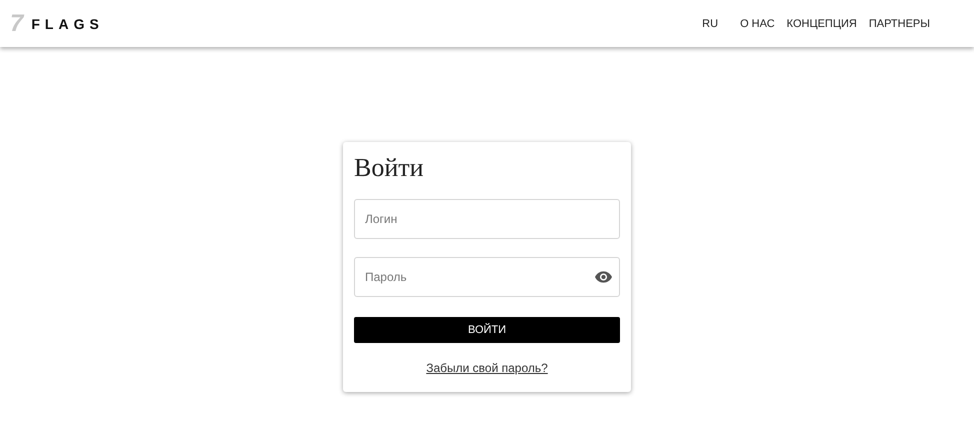 The image size is (974, 429). I want to click on login-field: Логин, so click(487, 219).